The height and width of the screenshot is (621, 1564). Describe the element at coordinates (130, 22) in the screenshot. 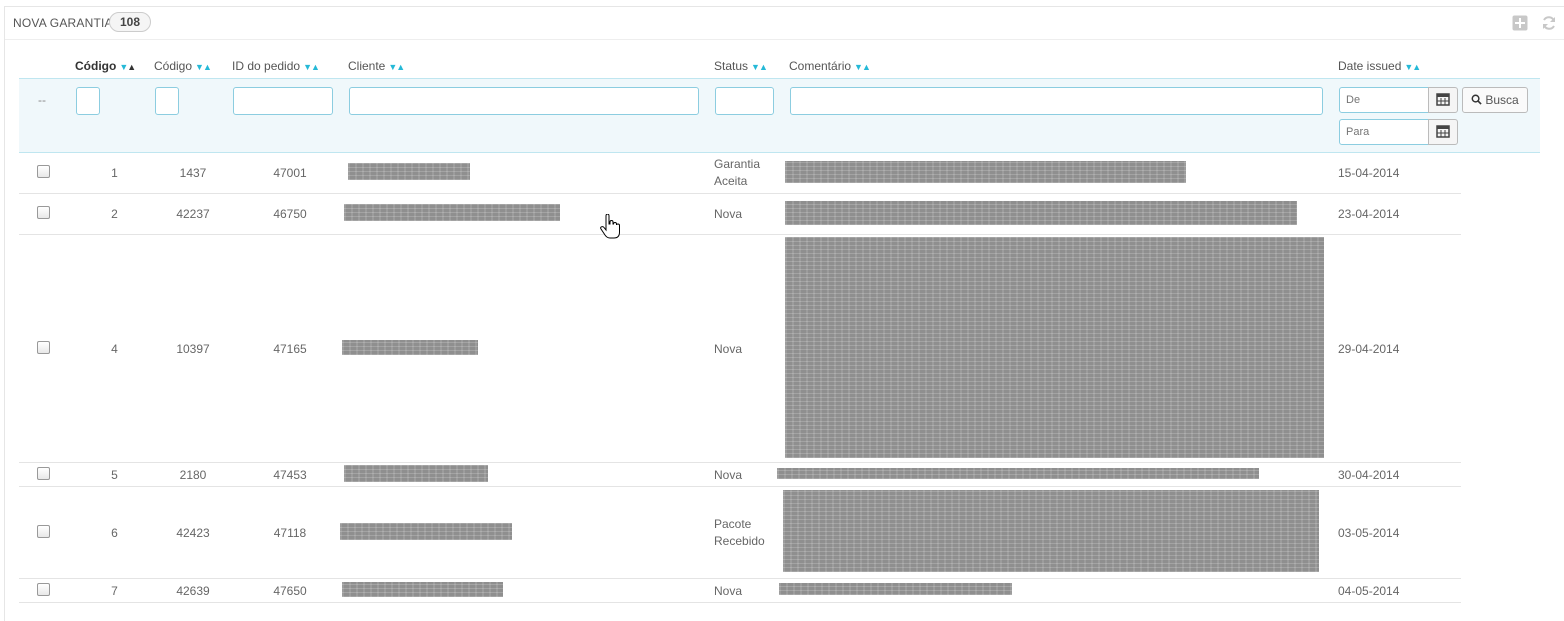

I see `count-badge: 108` at that location.